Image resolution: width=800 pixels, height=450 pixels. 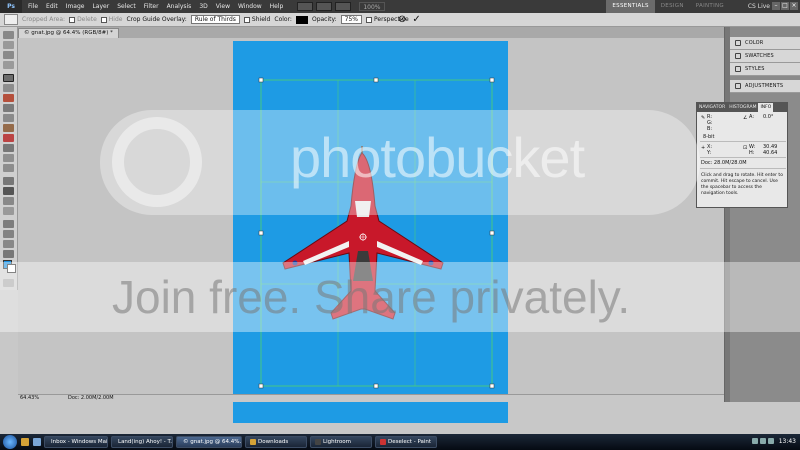 I want to click on launch-mini-bridge-button, so click(x=324, y=6).